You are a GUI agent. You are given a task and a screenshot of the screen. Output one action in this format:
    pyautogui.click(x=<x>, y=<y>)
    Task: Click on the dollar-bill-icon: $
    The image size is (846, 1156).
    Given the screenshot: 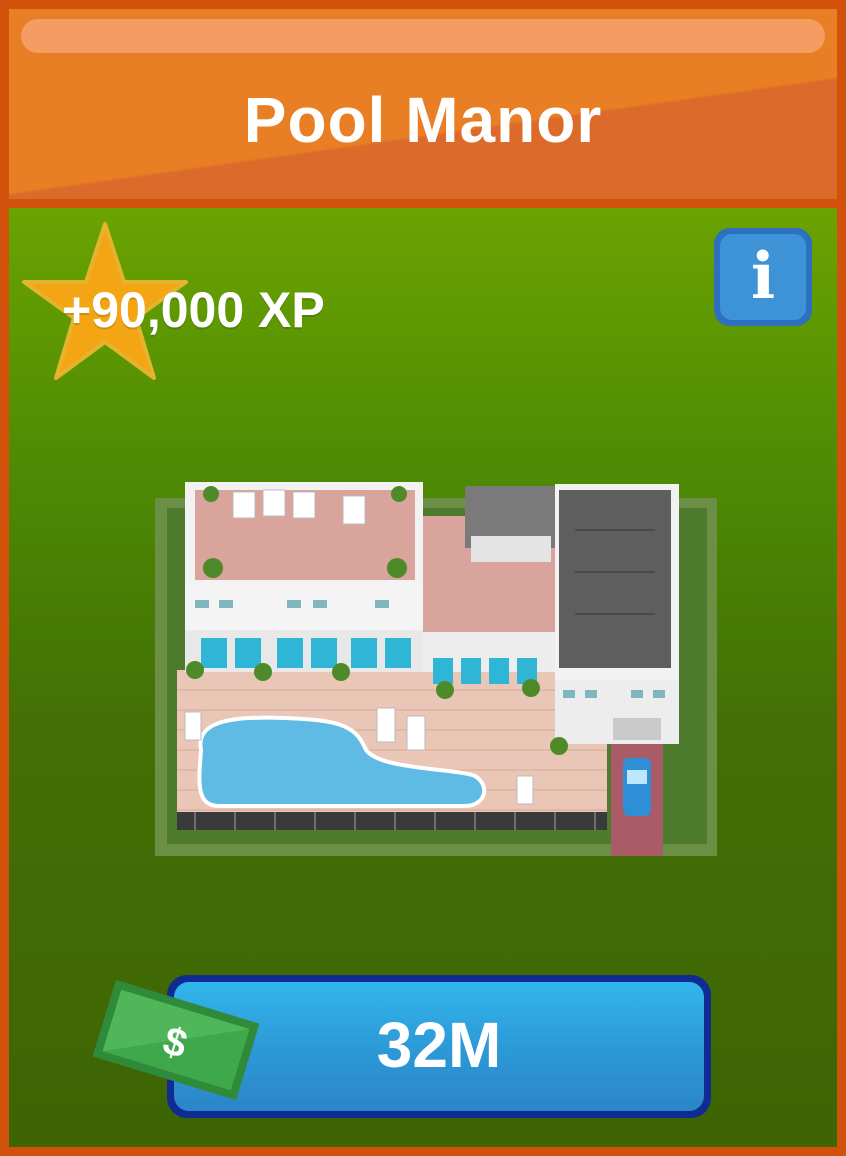 What is the action you would take?
    pyautogui.click(x=176, y=1040)
    